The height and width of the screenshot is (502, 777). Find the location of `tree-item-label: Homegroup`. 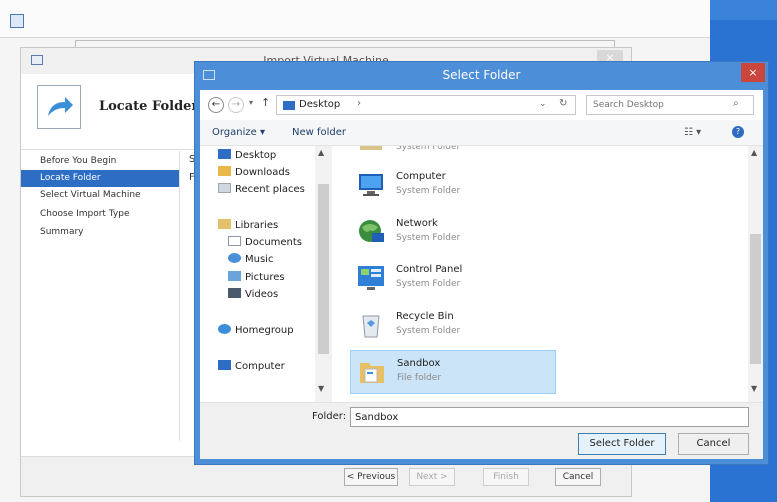

tree-item-label: Homegroup is located at coordinates (264, 330).